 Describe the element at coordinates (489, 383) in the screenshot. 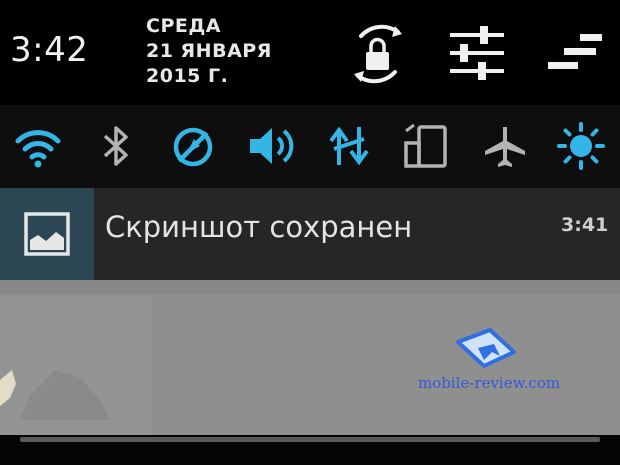

I see `watermark-text: mobile-review.com` at that location.